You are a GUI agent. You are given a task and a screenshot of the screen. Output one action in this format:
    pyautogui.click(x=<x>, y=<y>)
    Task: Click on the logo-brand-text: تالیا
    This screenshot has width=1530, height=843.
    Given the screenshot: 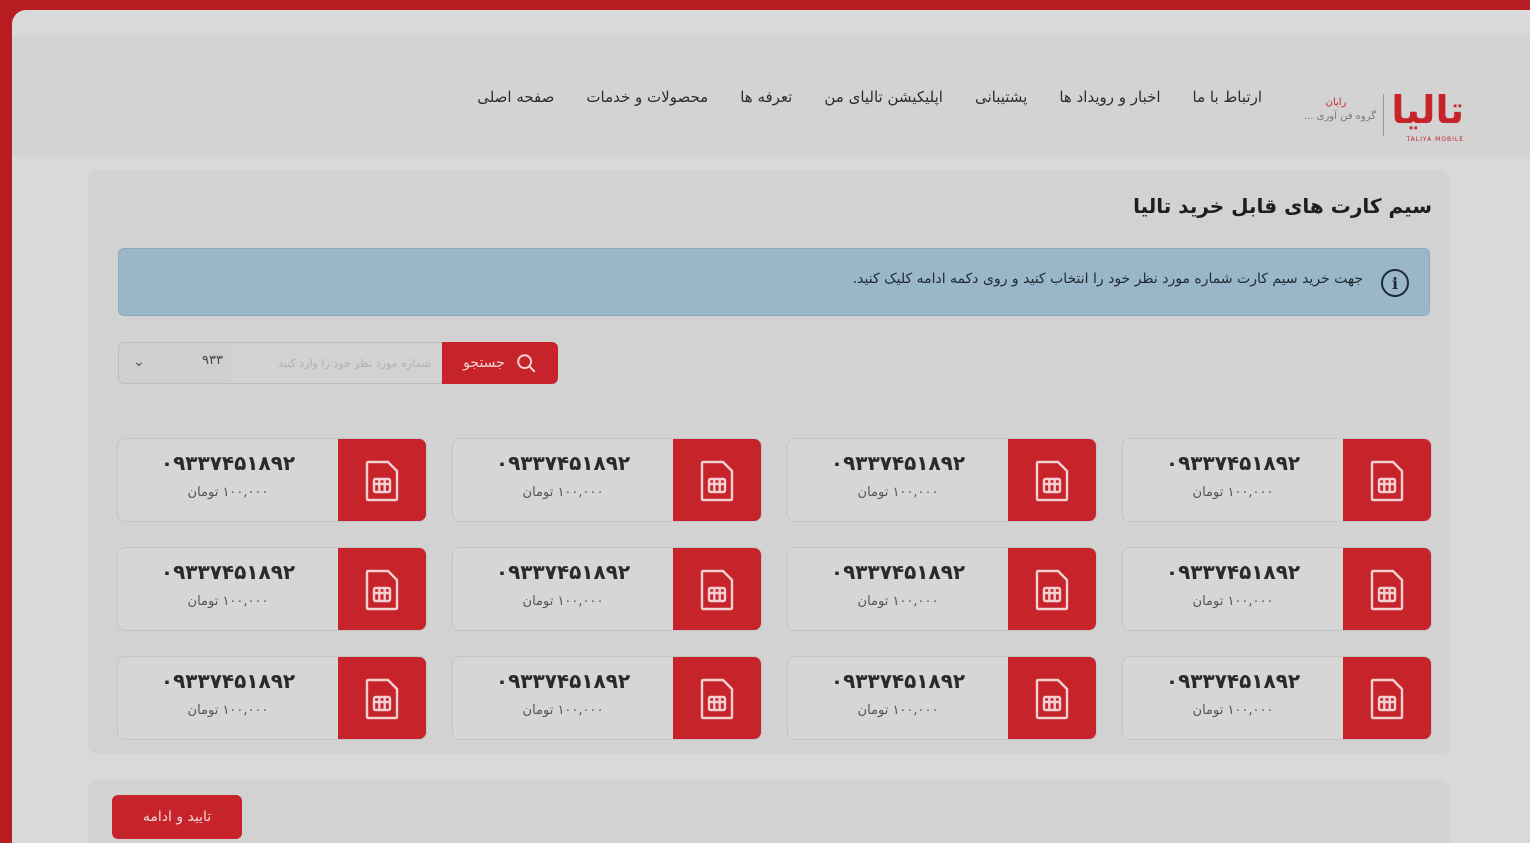 What is the action you would take?
    pyautogui.click(x=1427, y=110)
    